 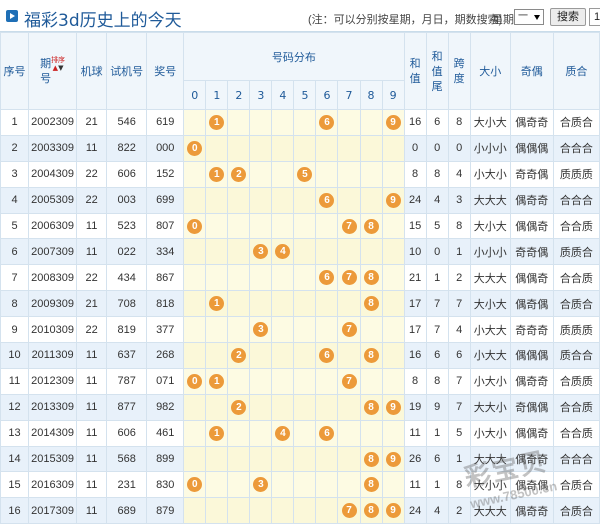 What do you see at coordinates (165, 122) in the screenshot?
I see `cell-prize: 619` at bounding box center [165, 122].